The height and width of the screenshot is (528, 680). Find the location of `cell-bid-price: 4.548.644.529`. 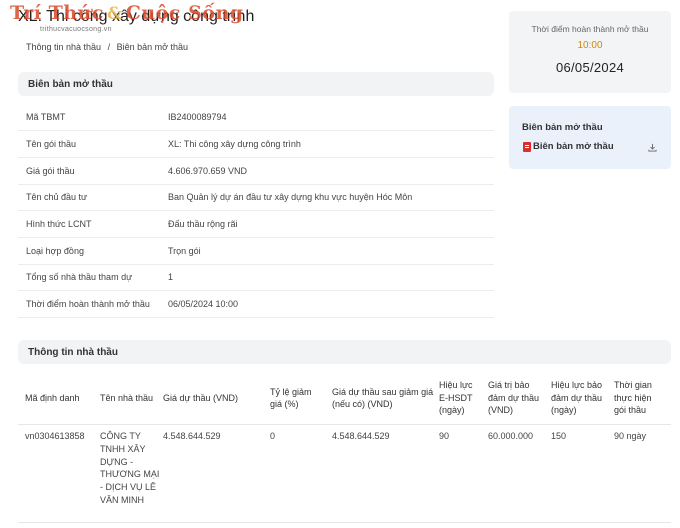

cell-bid-price: 4.548.644.529 is located at coordinates (192, 436).